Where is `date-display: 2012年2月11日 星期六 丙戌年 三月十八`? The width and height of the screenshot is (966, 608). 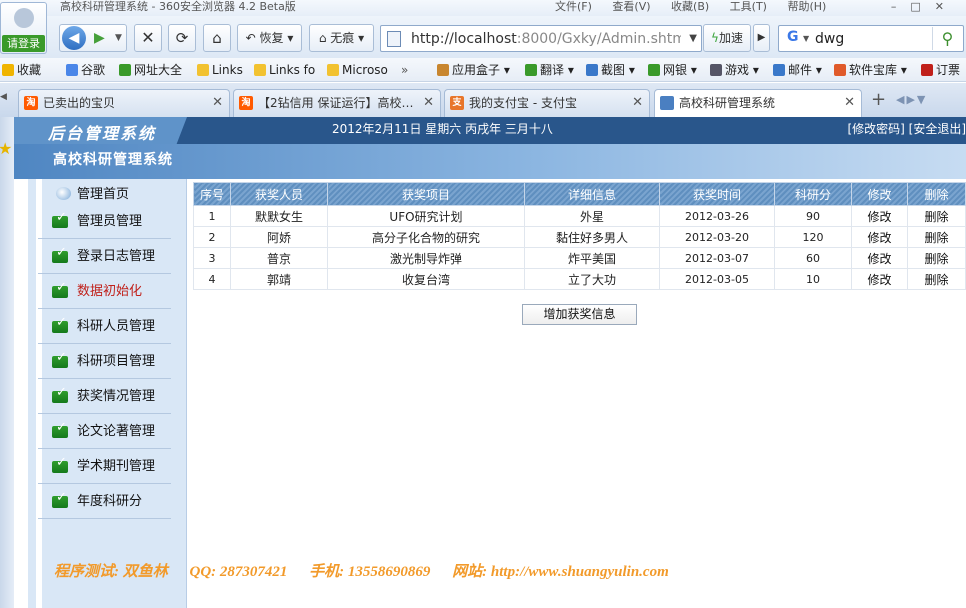 date-display: 2012年2月11日 星期六 丙戌年 三月十八 is located at coordinates (442, 129).